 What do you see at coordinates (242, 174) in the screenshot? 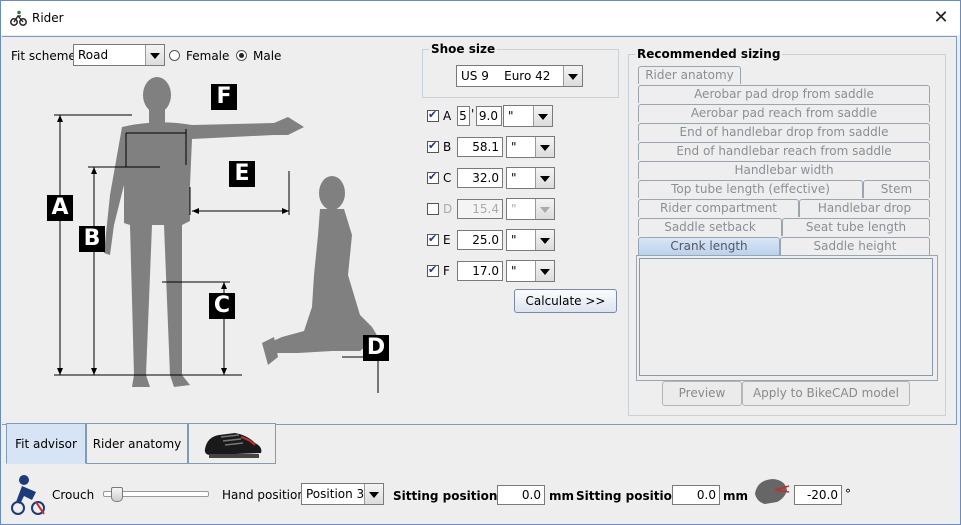
I see `label-e: E` at bounding box center [242, 174].